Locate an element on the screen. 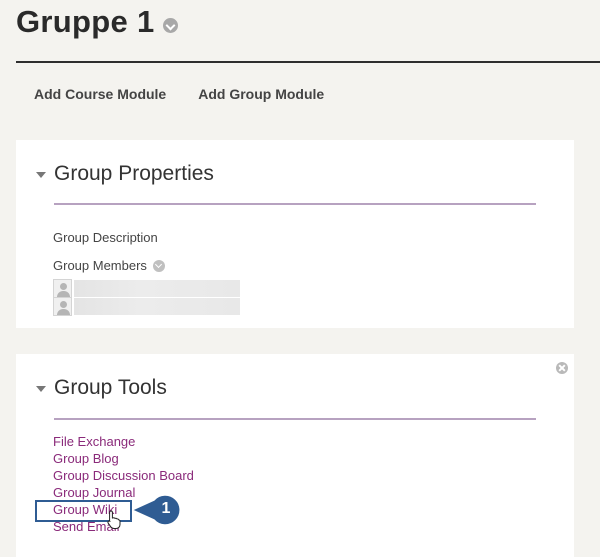 The height and width of the screenshot is (557, 600). group-blog-link: Group Blog is located at coordinates (86, 458).